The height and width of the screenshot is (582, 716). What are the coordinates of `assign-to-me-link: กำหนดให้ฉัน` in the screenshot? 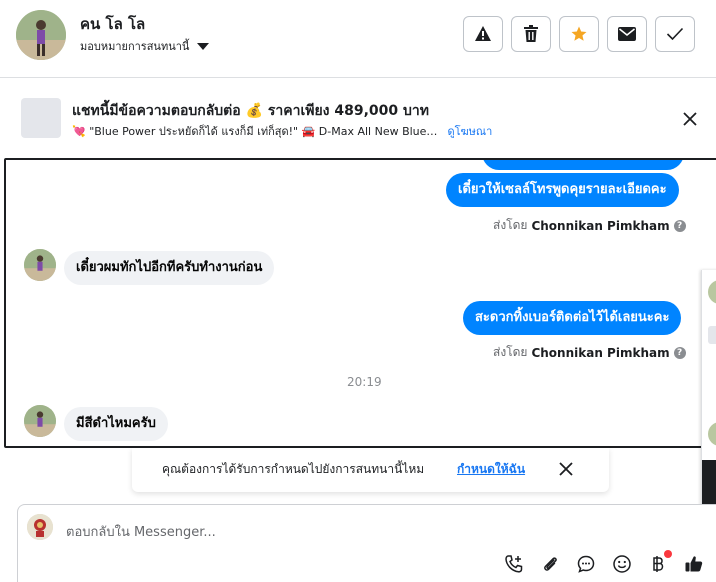 It's located at (491, 469).